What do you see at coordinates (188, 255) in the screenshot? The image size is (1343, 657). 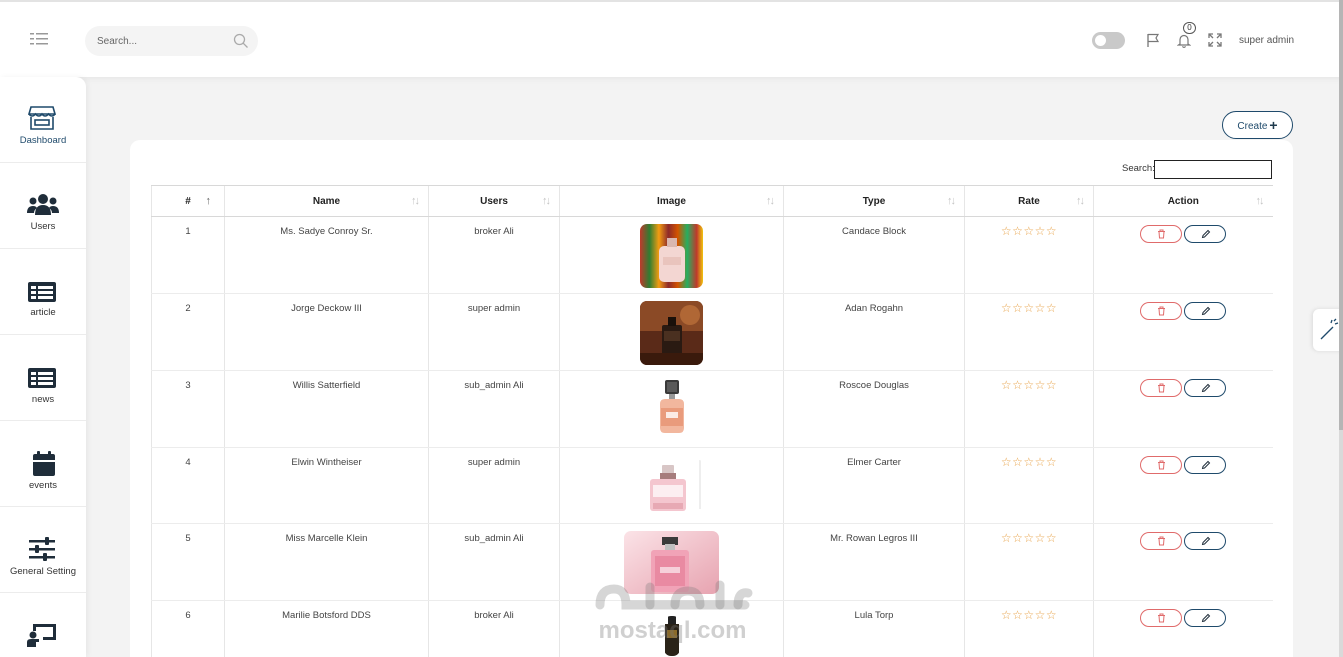 I see `cell-num: 1` at bounding box center [188, 255].